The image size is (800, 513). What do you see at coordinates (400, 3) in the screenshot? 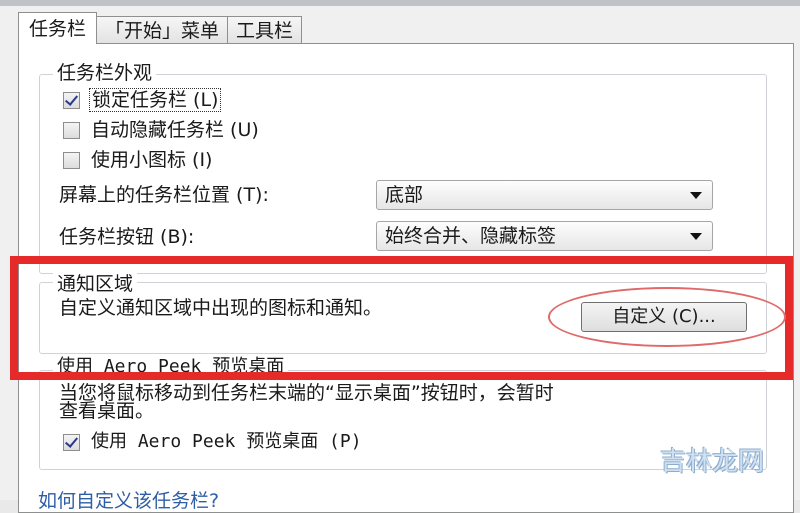
I see `window-top-border` at bounding box center [400, 3].